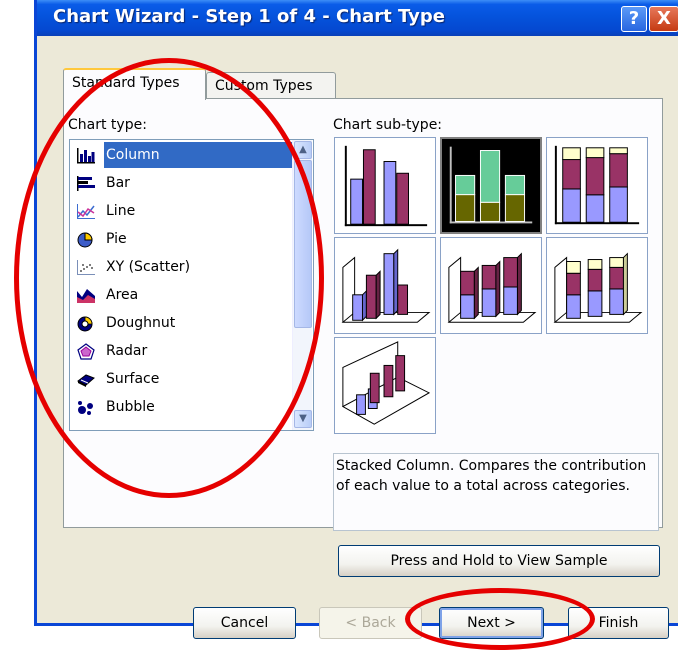 This screenshot has height=654, width=678. I want to click on list-item-label: Radar, so click(127, 351).